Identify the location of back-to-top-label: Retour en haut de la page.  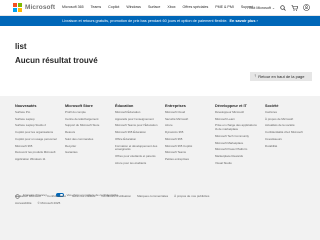
(281, 76).